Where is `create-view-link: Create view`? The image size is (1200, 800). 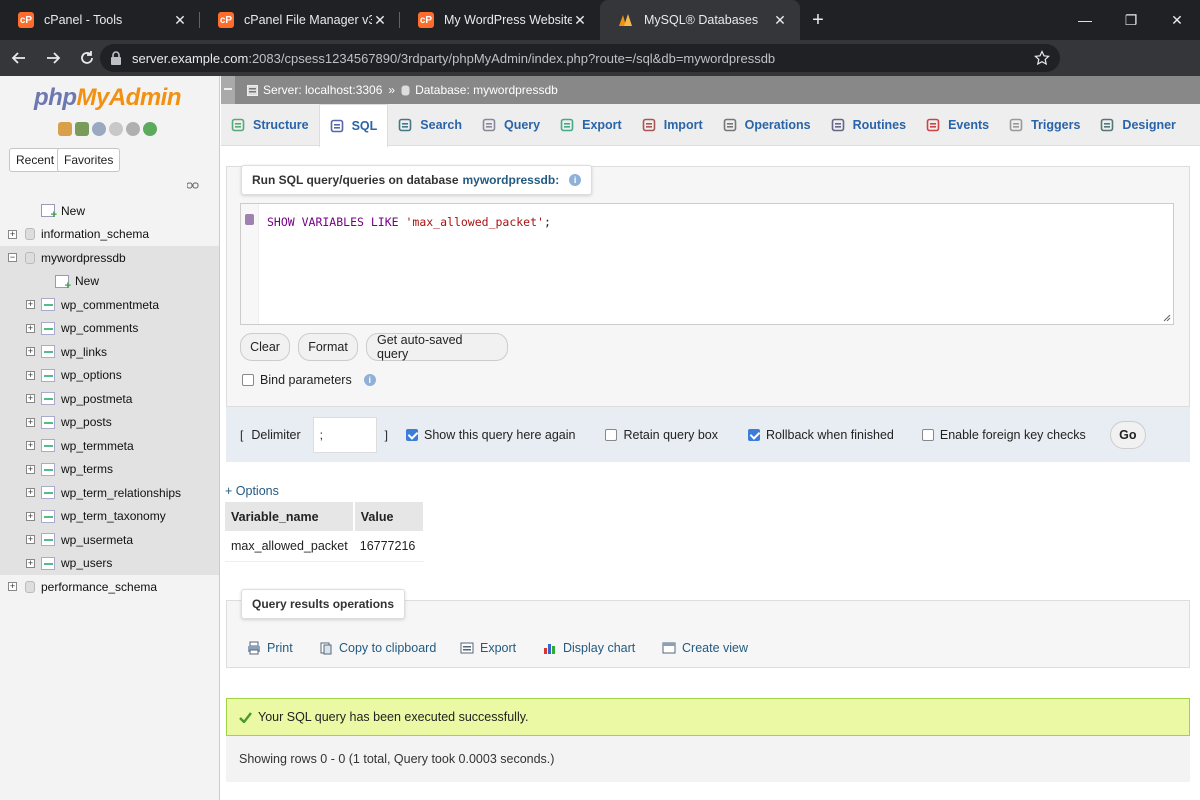 create-view-link: Create view is located at coordinates (705, 648).